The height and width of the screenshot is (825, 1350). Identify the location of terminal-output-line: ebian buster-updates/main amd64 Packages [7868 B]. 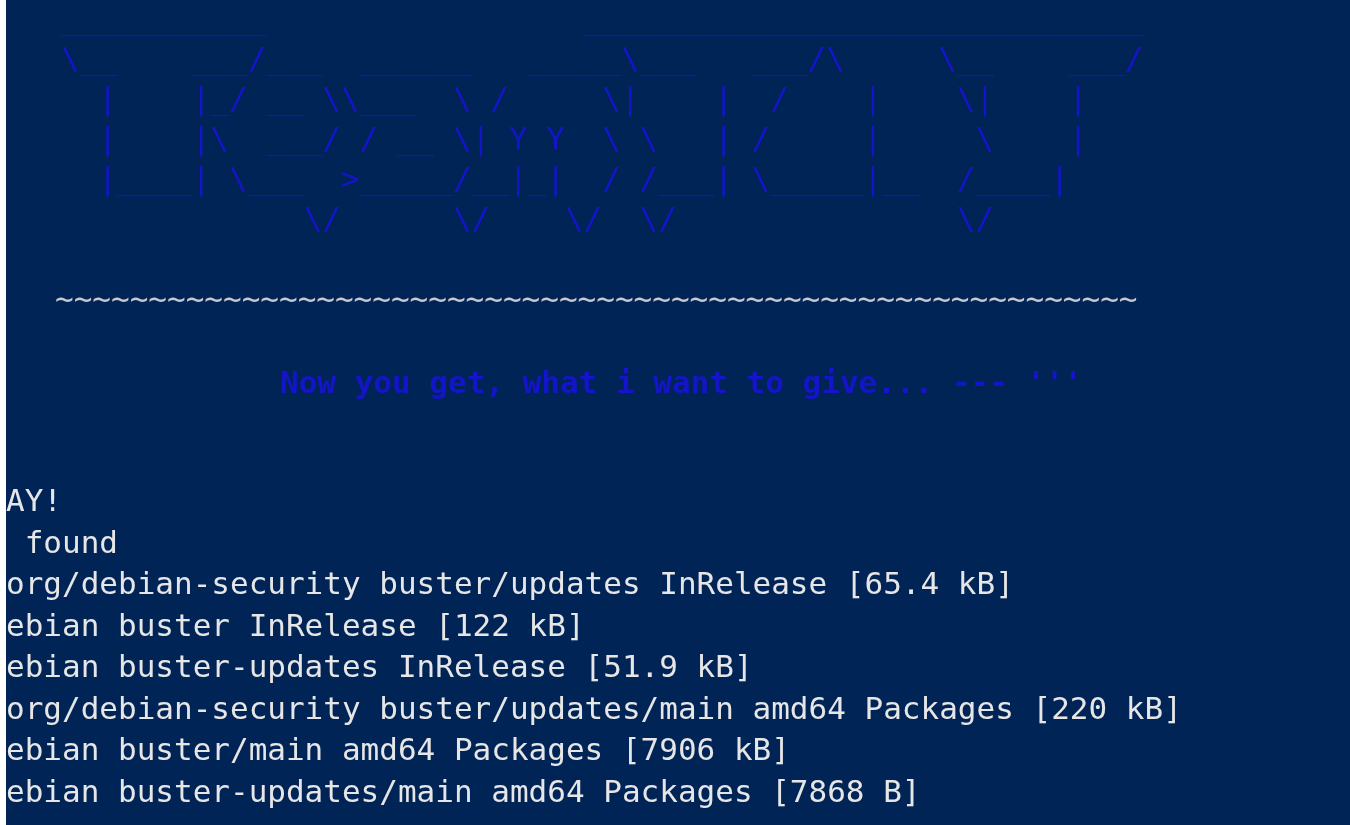
(463, 791).